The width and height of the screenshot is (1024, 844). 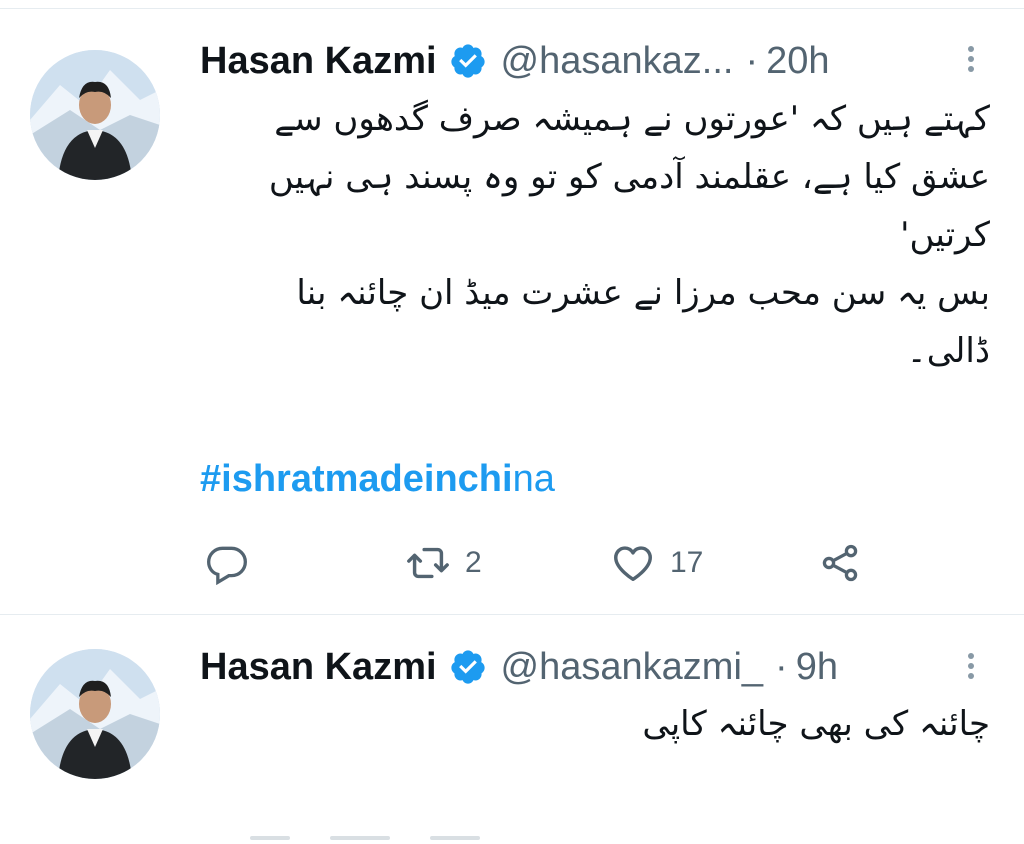 What do you see at coordinates (428, 563) in the screenshot?
I see `retweet-icon` at bounding box center [428, 563].